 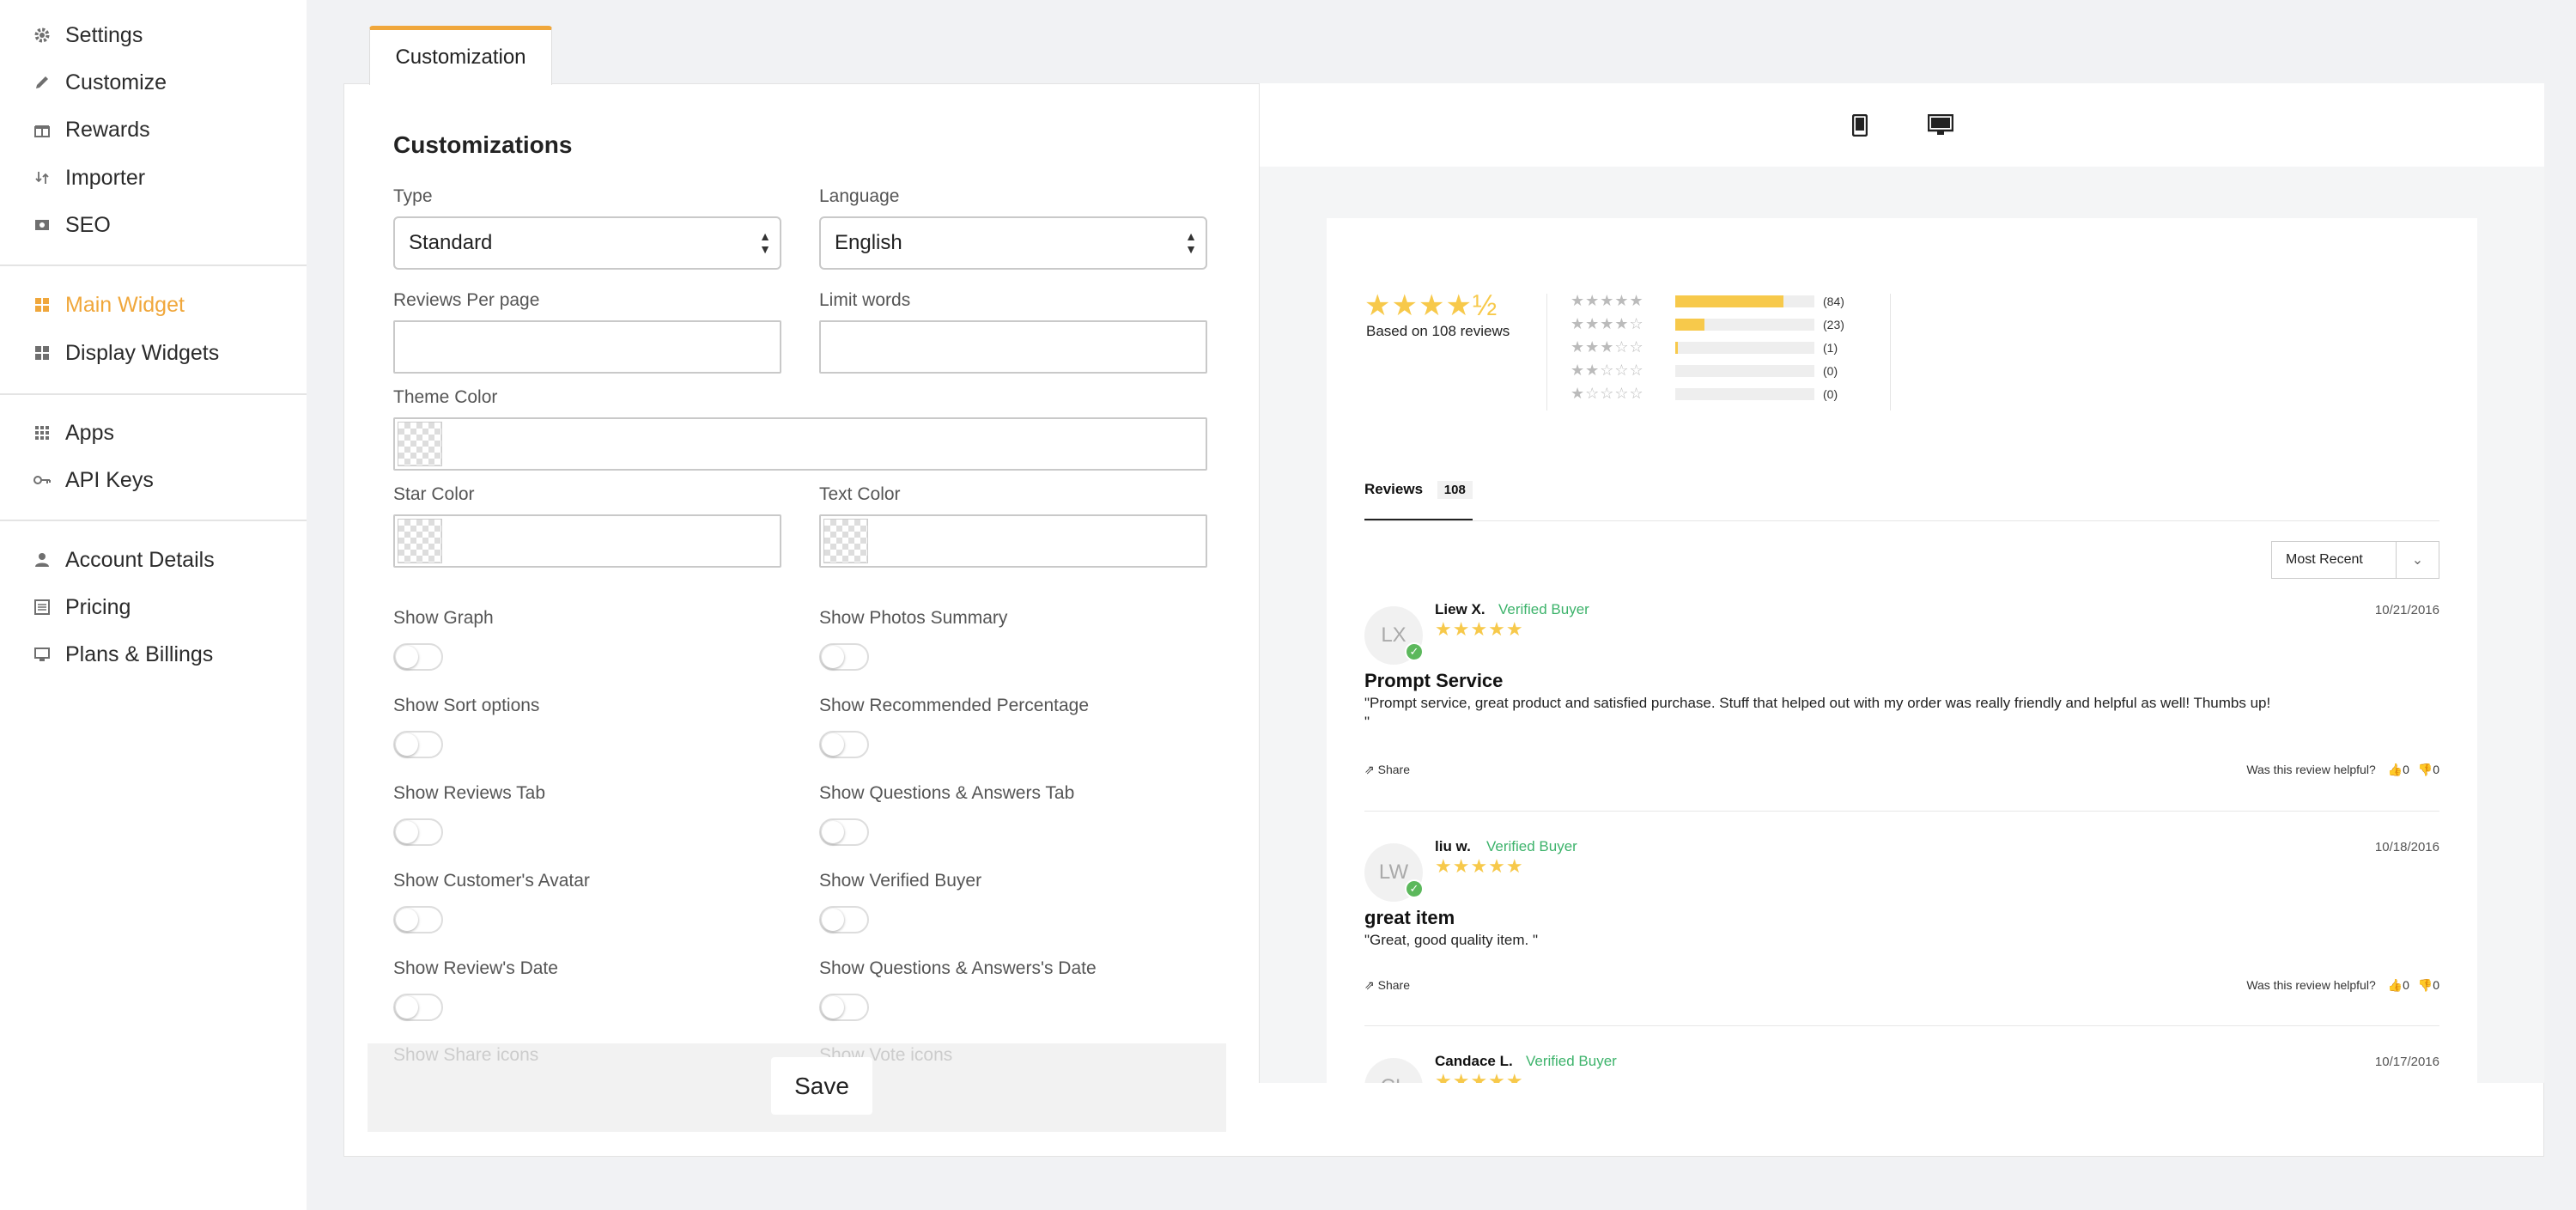 I want to click on breakdown-count: (0), so click(x=1830, y=394).